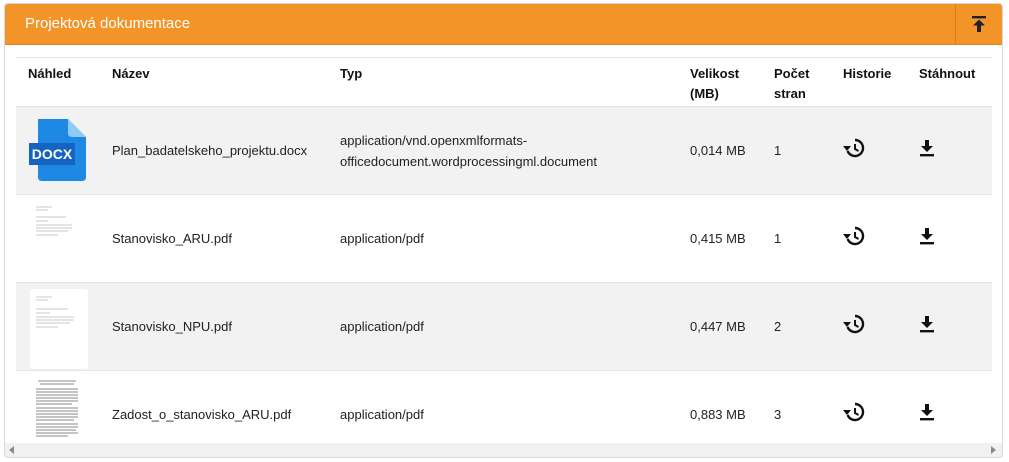 The height and width of the screenshot is (462, 1009). I want to click on panel-title: Projektová dokumentace, so click(108, 23).